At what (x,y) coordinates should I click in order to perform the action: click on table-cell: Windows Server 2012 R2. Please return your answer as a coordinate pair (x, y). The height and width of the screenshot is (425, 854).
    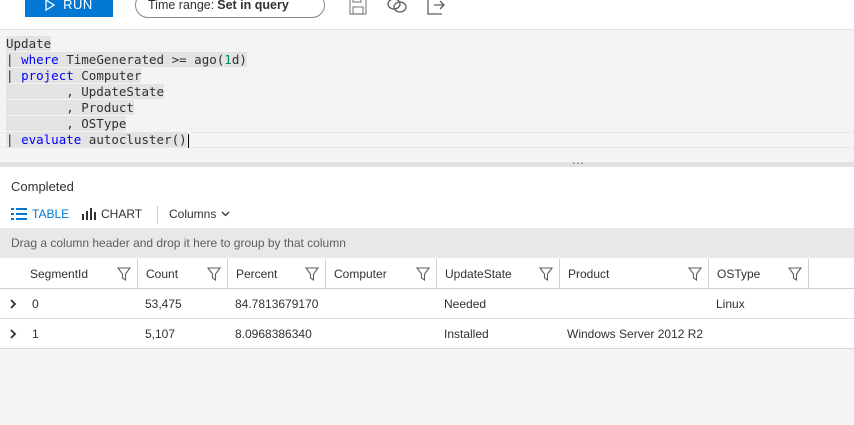
    Looking at the image, I should click on (635, 334).